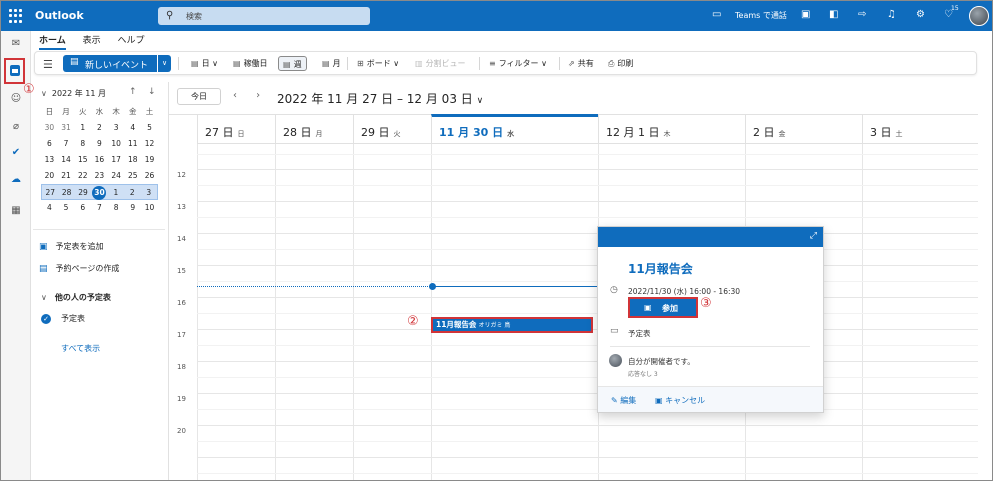  What do you see at coordinates (236, 129) in the screenshot?
I see `day-header: 27 日日` at bounding box center [236, 129].